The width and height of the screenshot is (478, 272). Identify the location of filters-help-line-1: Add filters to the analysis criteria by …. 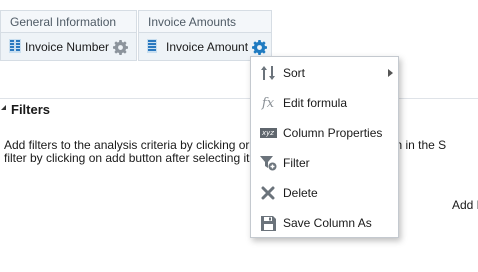
(127, 145).